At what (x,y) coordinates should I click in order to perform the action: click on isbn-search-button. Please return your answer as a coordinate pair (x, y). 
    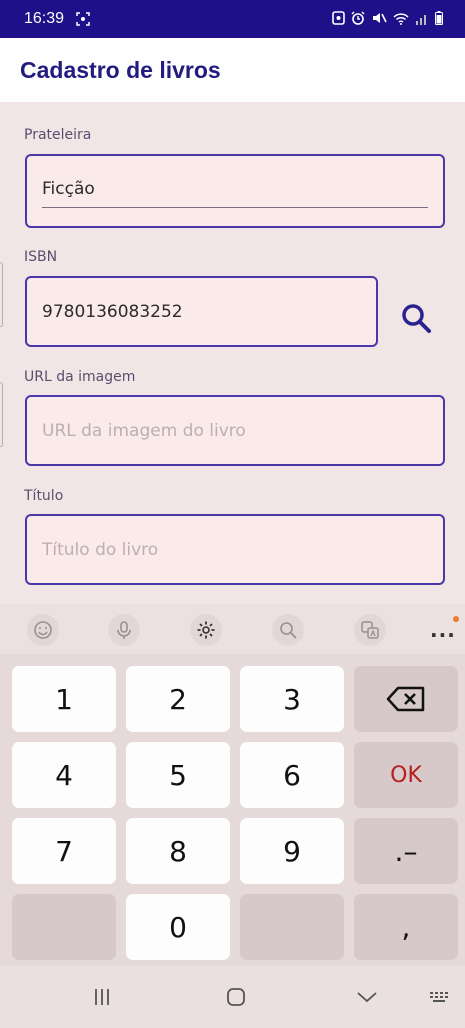
    Looking at the image, I should click on (416, 318).